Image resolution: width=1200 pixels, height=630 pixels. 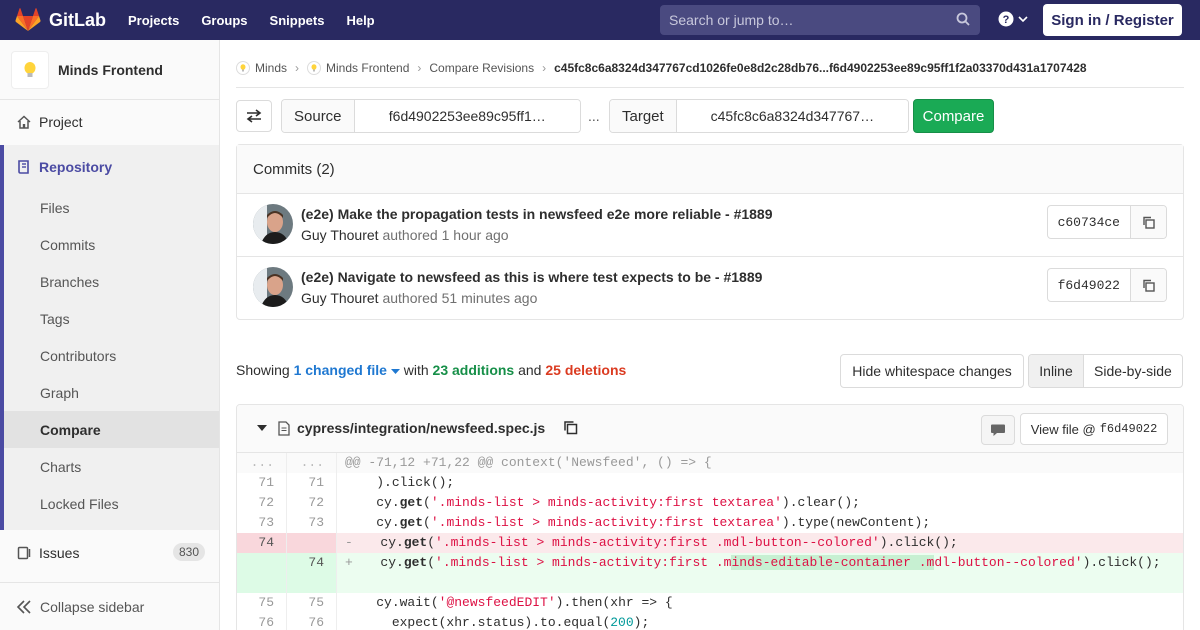 I want to click on view-file-label: View file @, so click(x=1063, y=429).